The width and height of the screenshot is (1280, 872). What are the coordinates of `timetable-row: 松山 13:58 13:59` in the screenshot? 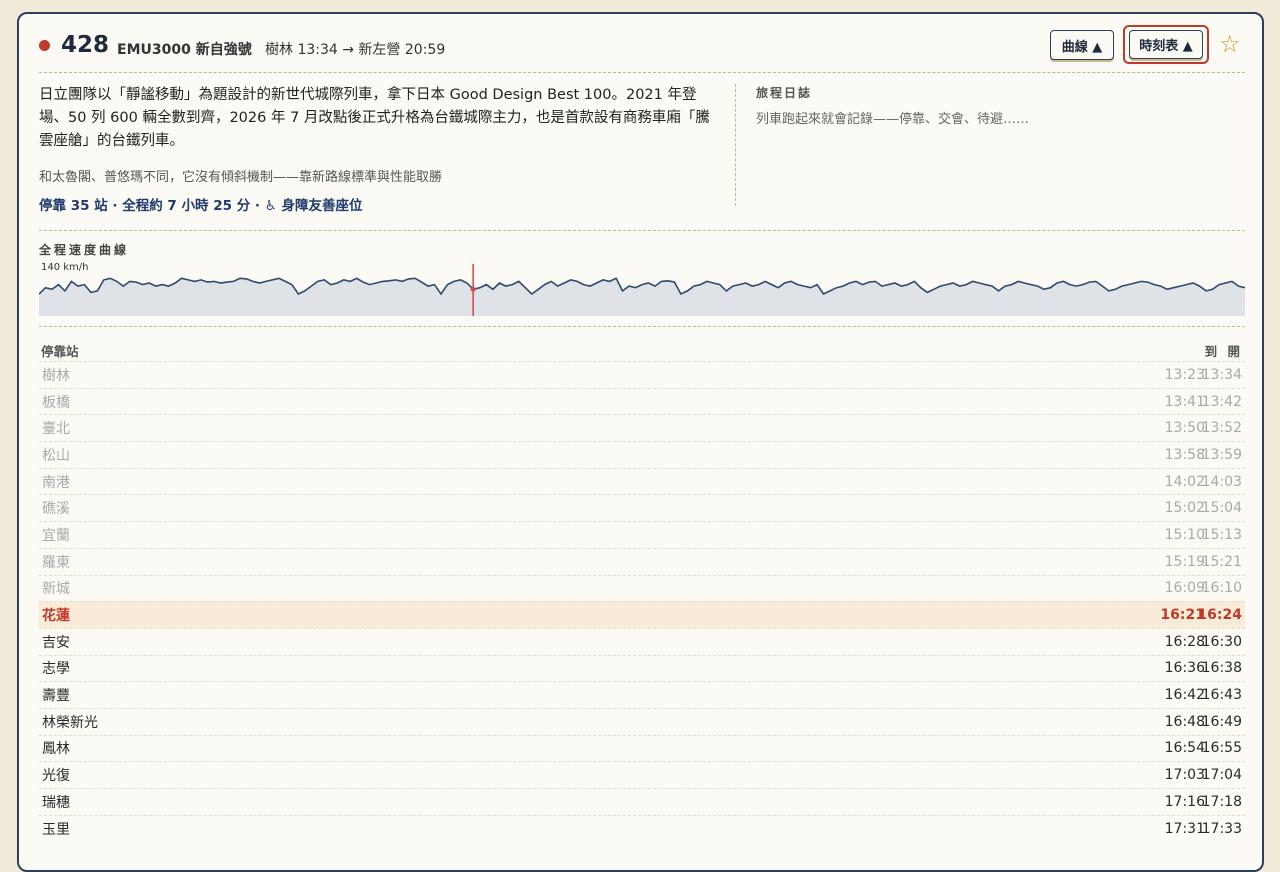 It's located at (642, 454).